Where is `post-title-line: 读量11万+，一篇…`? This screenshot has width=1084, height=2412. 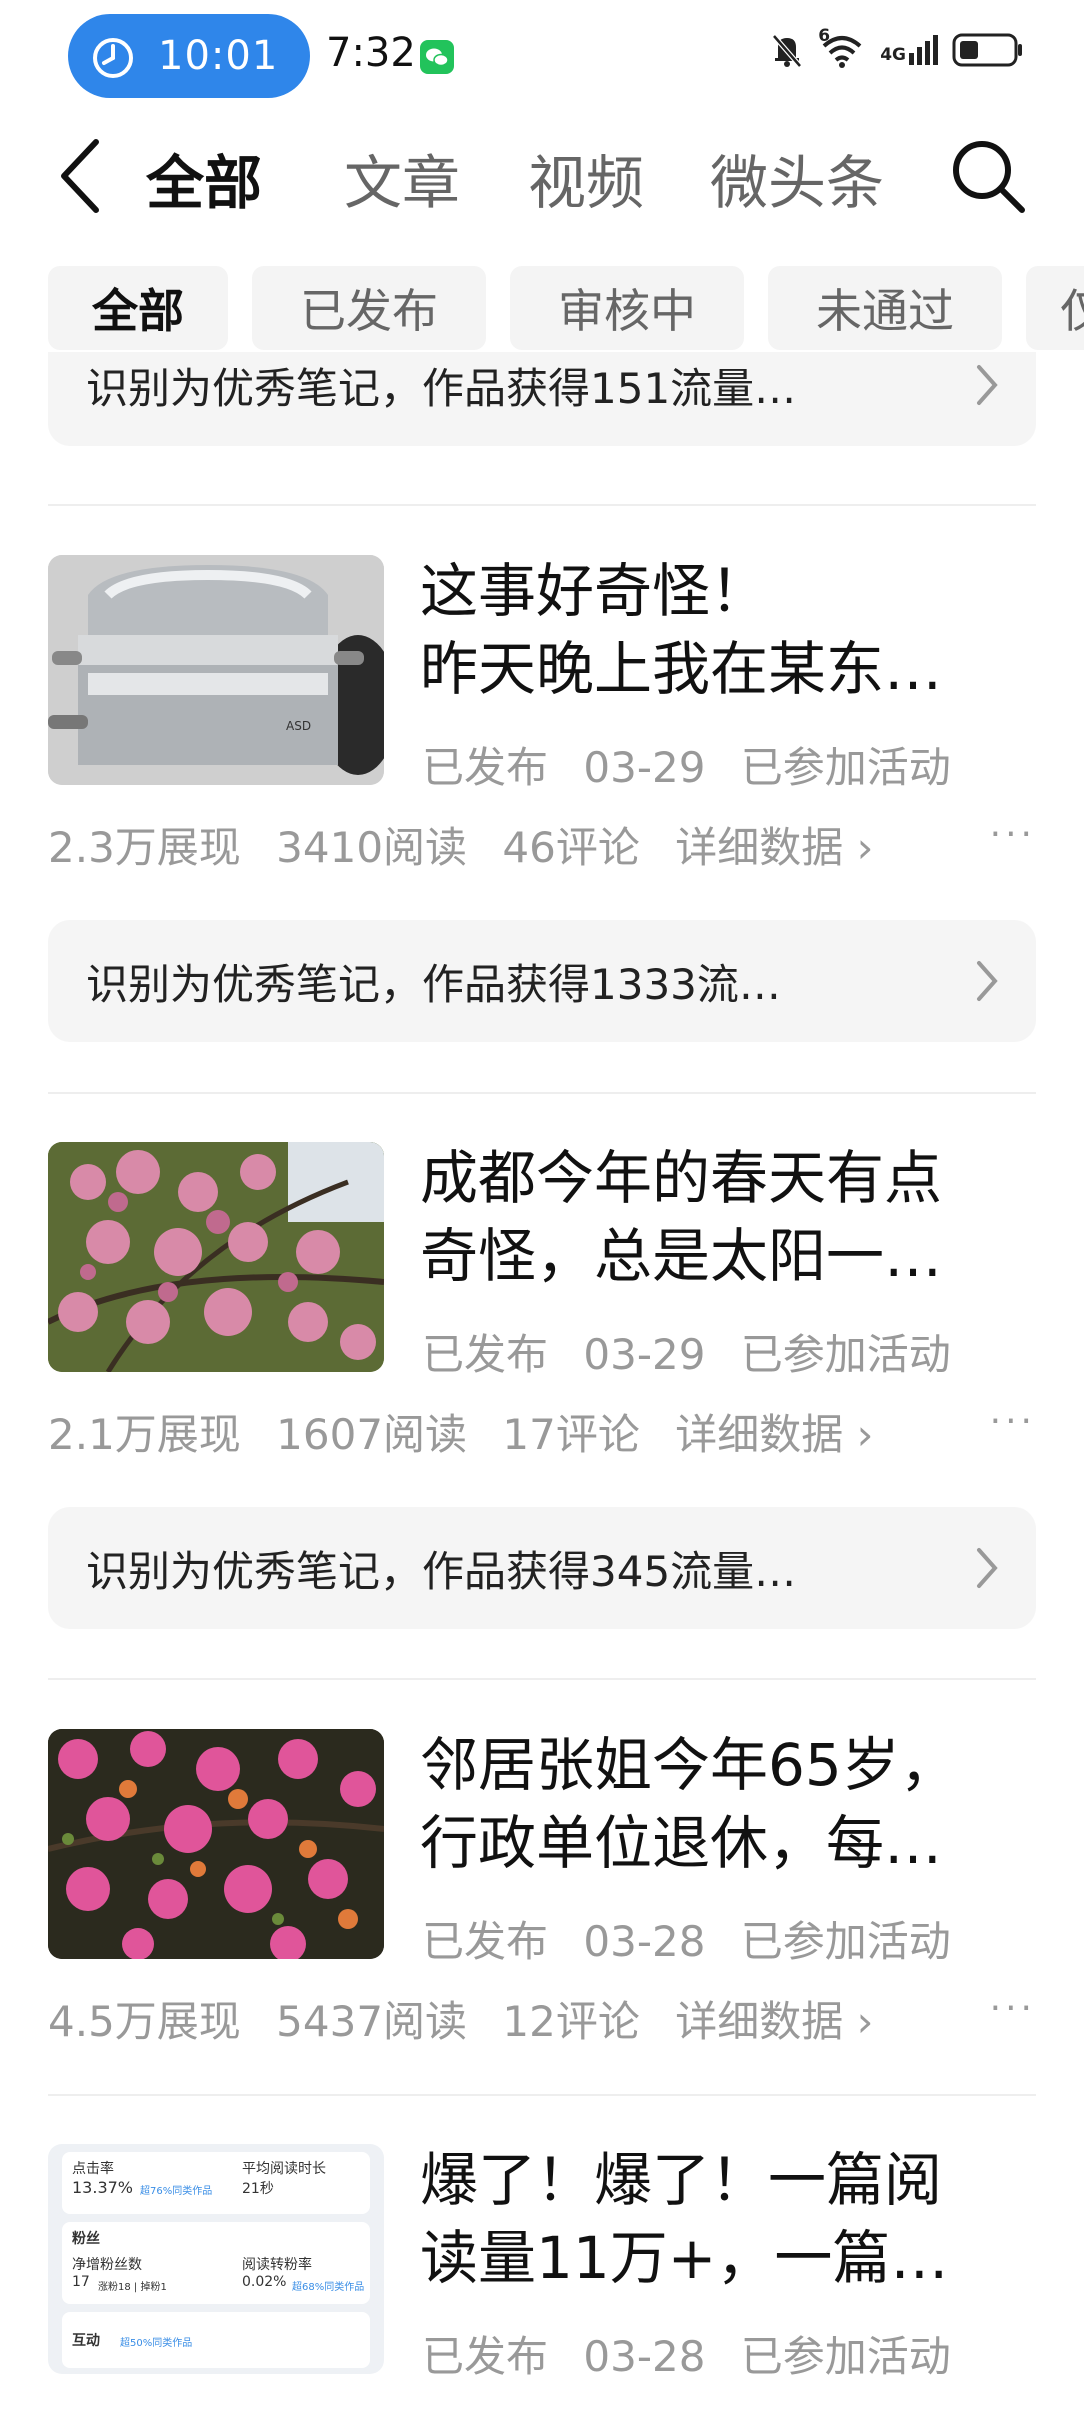 post-title-line: 读量11万+，一篇… is located at coordinates (684, 2258).